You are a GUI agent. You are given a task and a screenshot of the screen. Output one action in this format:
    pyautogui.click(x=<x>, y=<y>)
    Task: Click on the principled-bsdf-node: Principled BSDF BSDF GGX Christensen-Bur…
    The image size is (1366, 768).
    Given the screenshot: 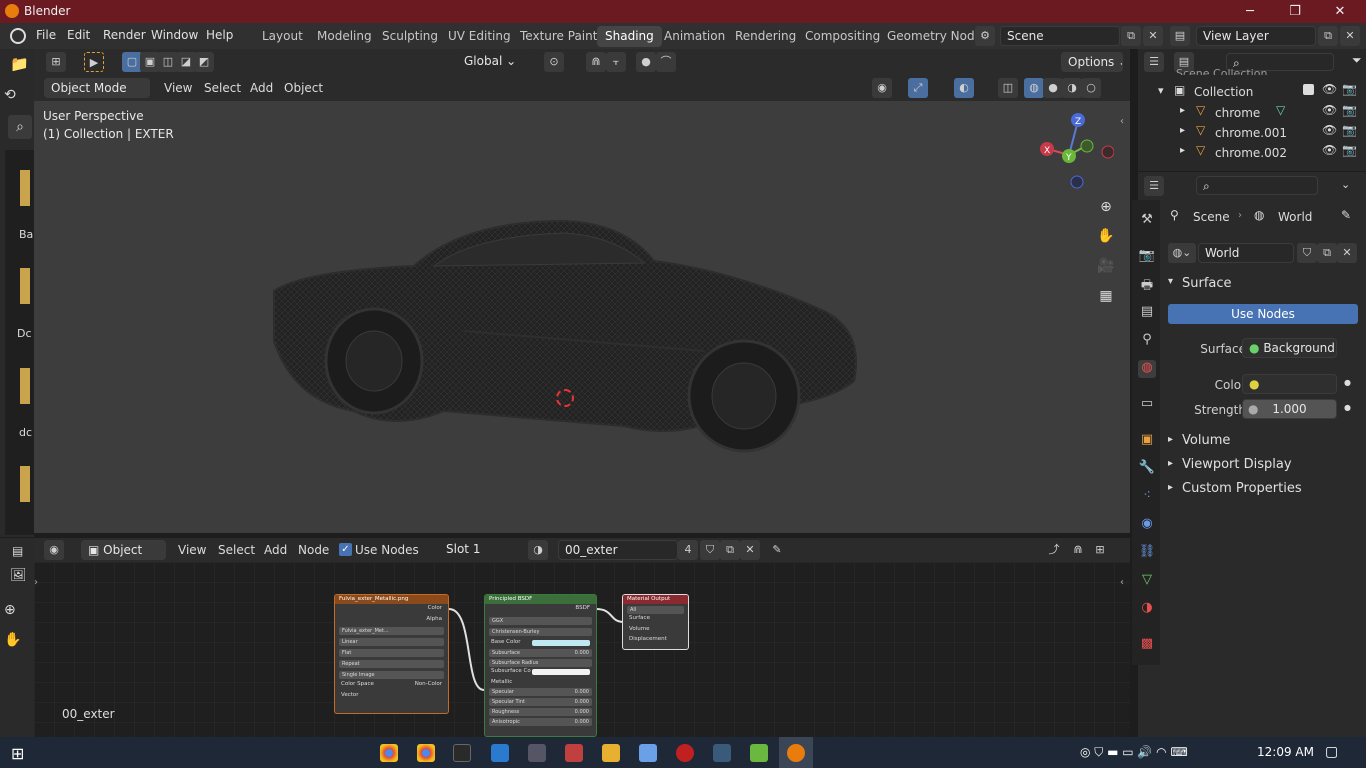 What is the action you would take?
    pyautogui.click(x=540, y=665)
    